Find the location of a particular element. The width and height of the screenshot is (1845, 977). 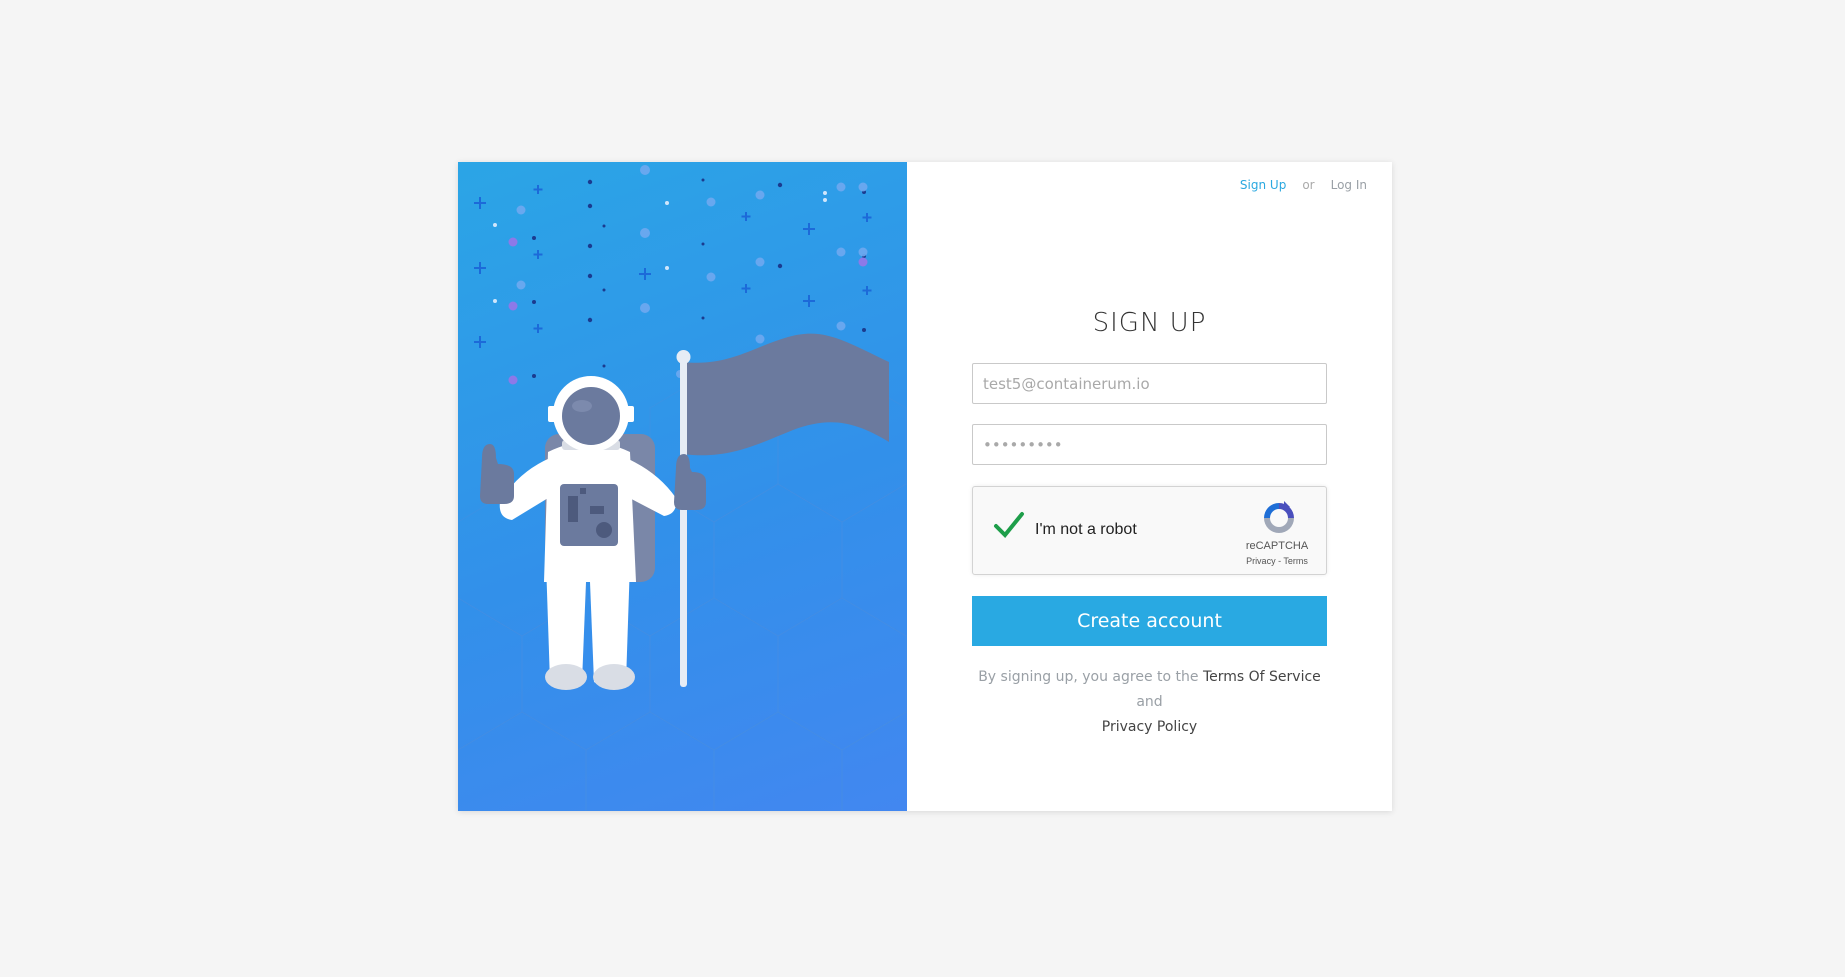

terms-prefix: By signing up, you agree to the is located at coordinates (1090, 677).